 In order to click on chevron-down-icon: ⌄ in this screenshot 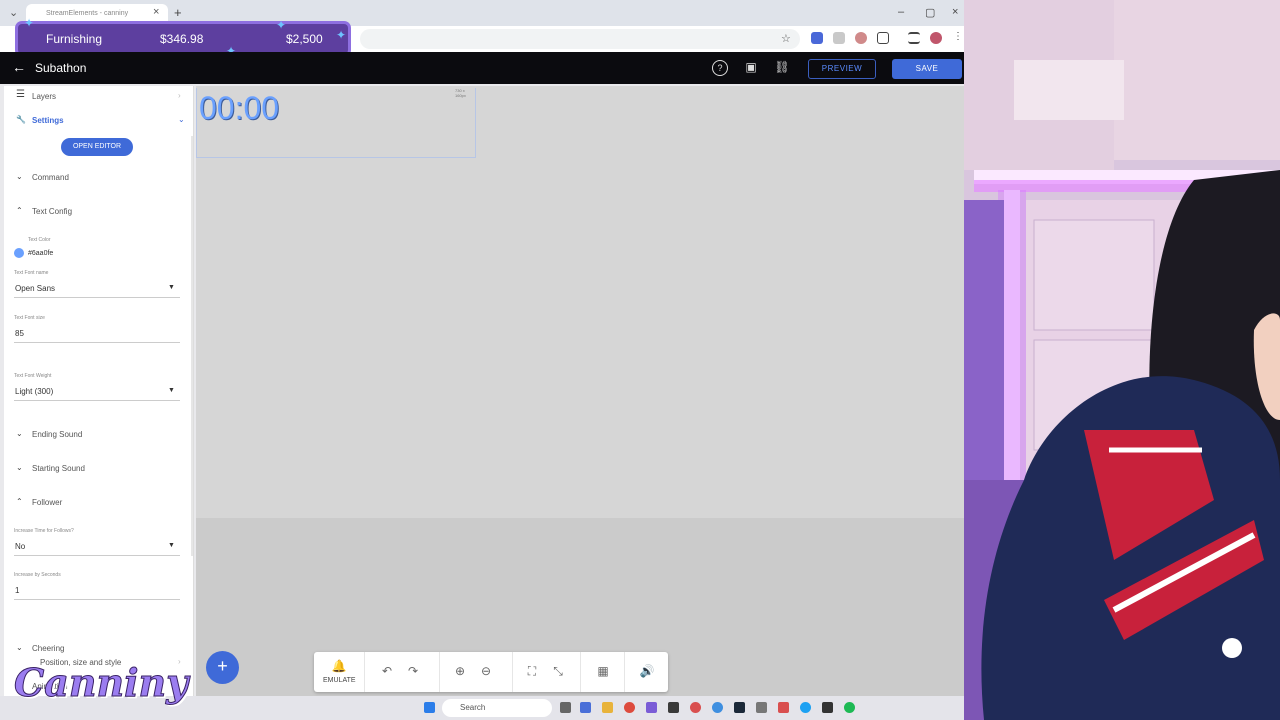, I will do `click(19, 467)`.